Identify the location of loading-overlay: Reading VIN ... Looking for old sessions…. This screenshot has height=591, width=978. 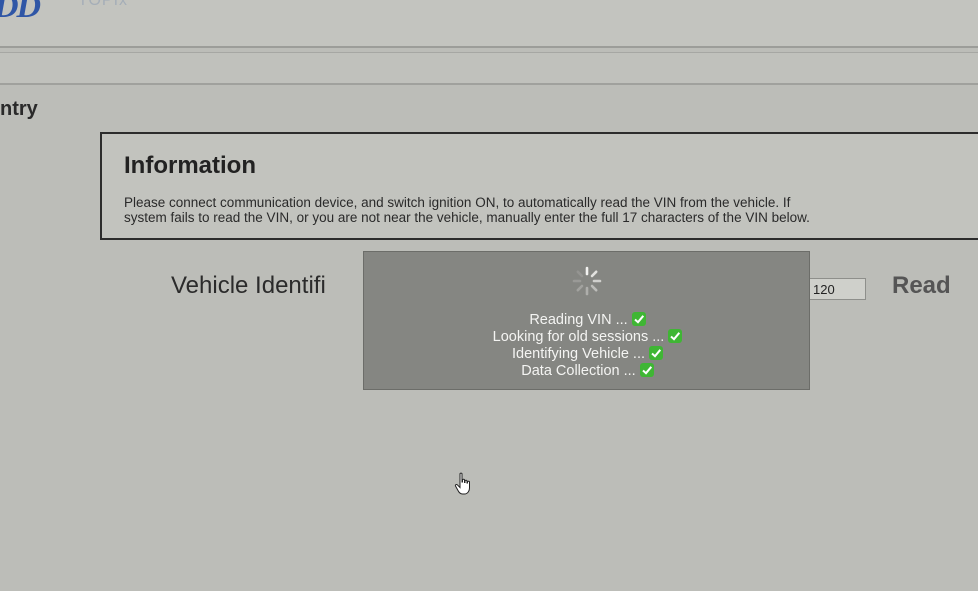
(586, 320).